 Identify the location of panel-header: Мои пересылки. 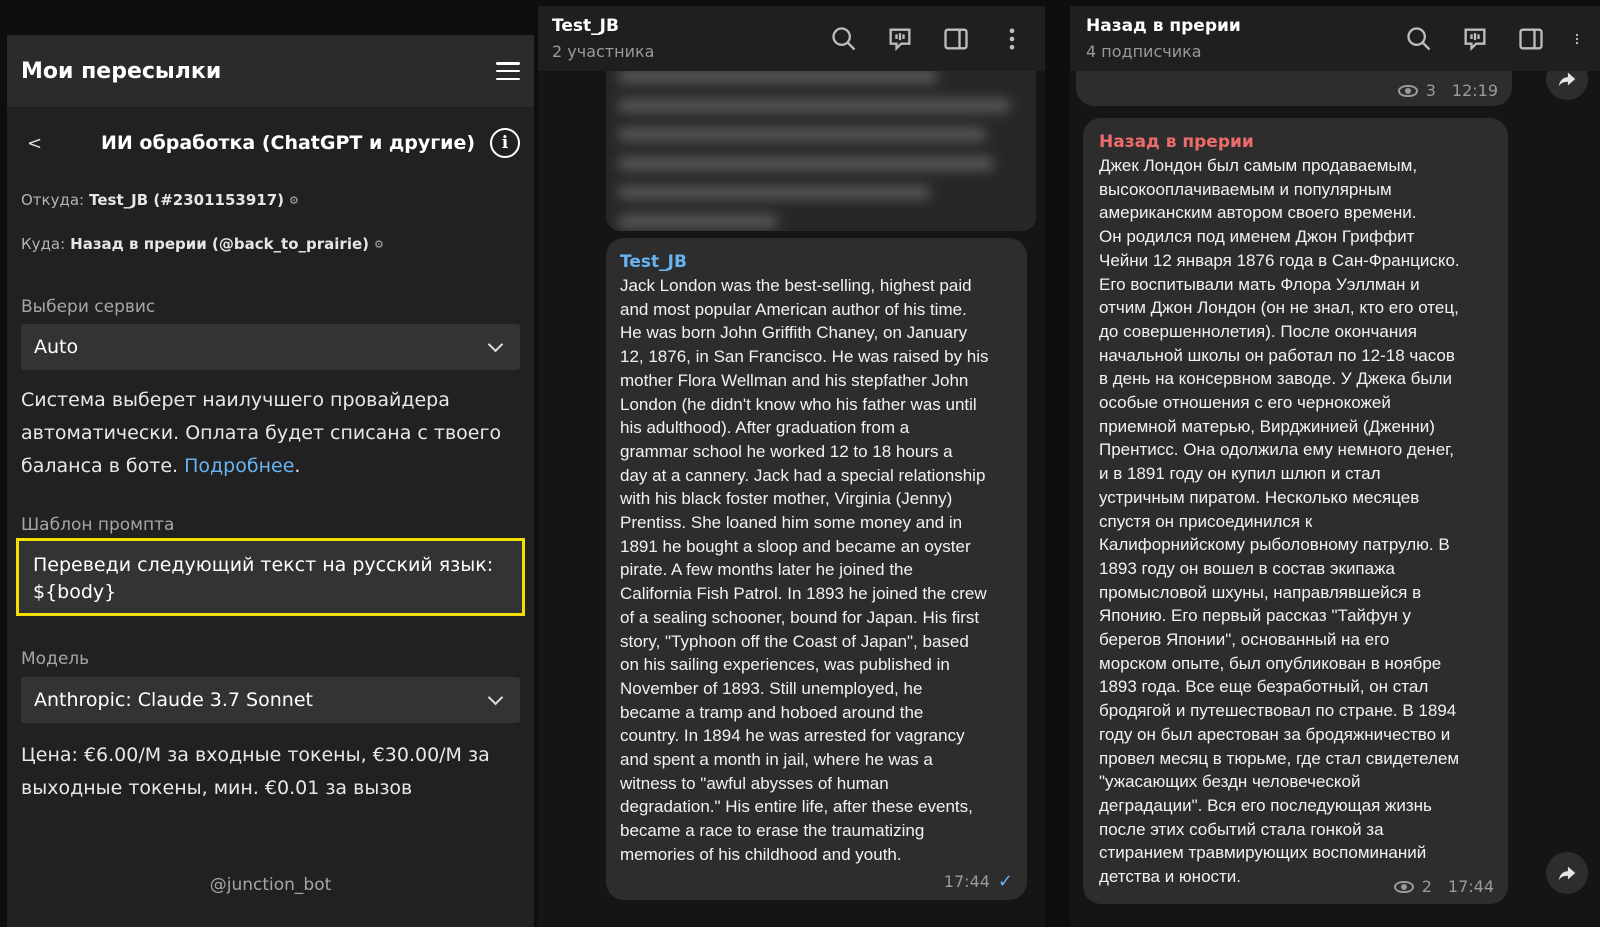
(270, 71).